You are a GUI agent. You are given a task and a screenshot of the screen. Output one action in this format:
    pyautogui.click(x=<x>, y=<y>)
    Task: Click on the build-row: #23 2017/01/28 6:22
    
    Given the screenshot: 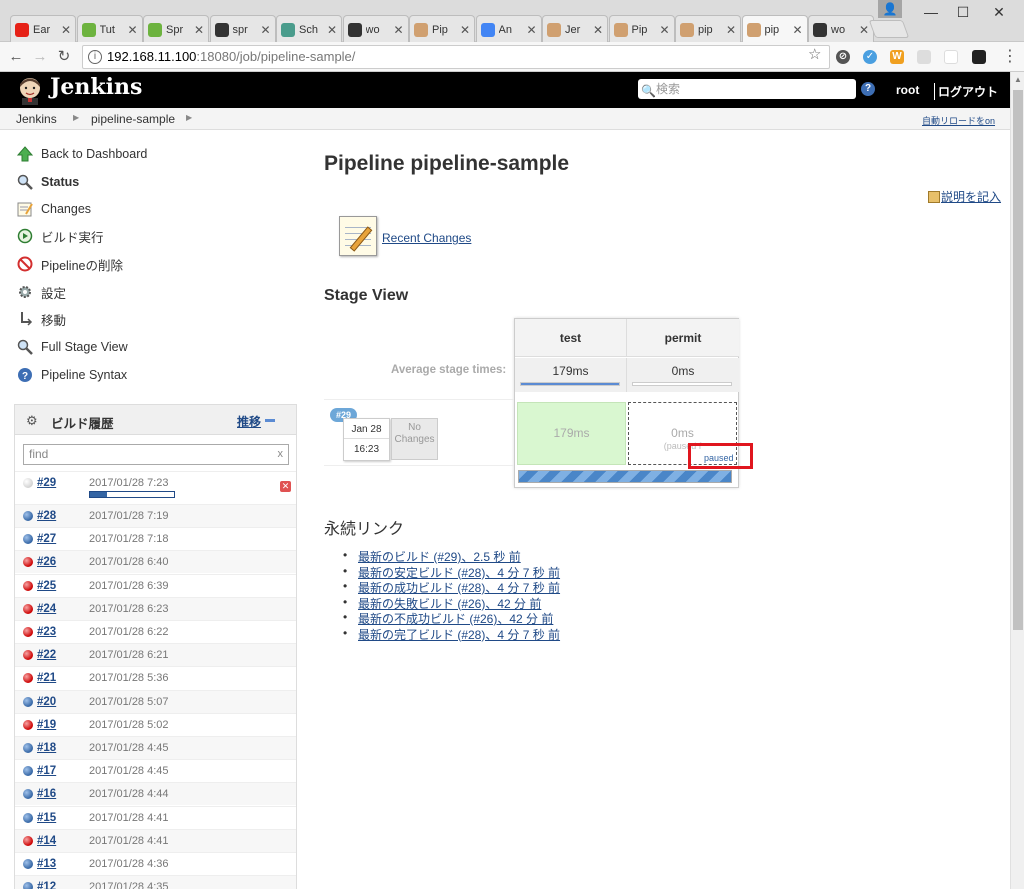 What is the action you would take?
    pyautogui.click(x=155, y=631)
    